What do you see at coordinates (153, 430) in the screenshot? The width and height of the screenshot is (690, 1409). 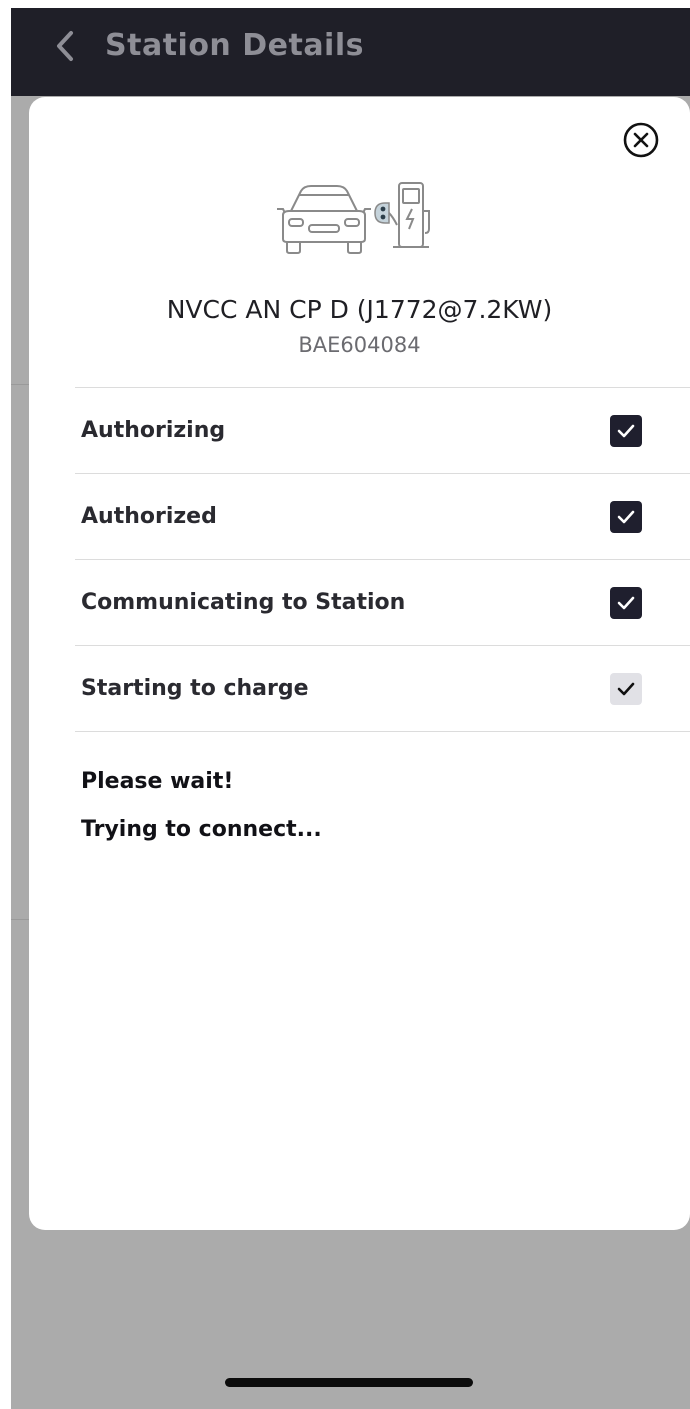 I see `step-label: Authorizing` at bounding box center [153, 430].